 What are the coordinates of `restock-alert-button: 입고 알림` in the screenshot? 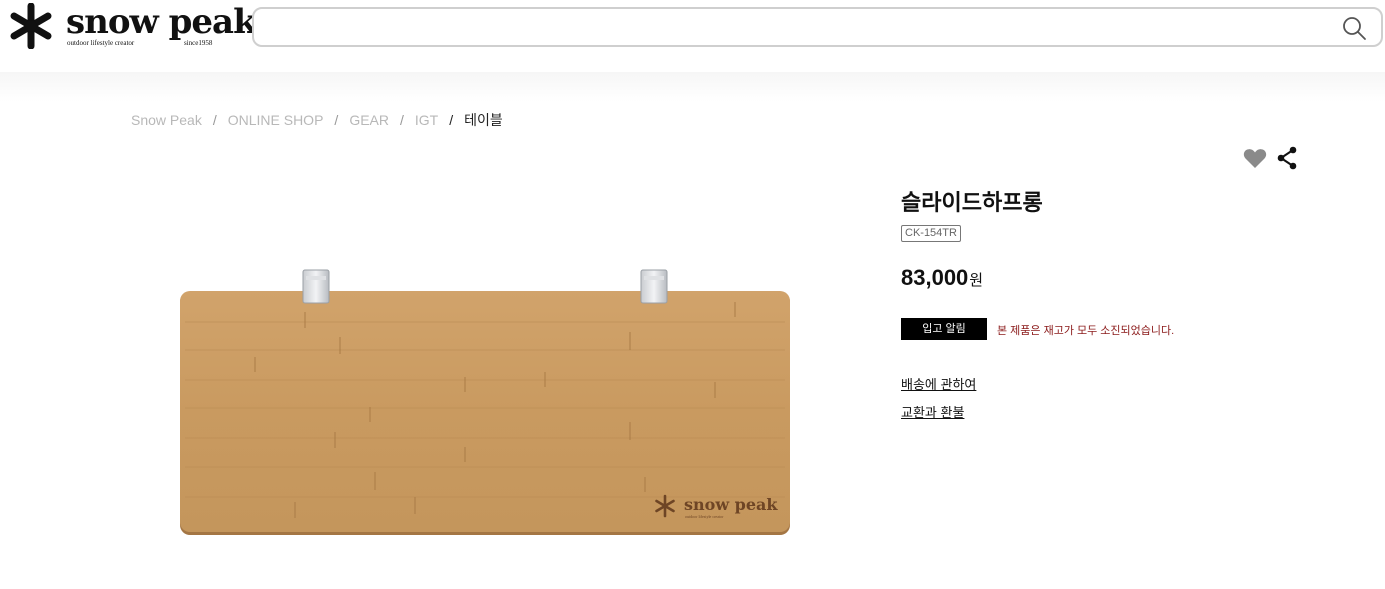 It's located at (944, 329).